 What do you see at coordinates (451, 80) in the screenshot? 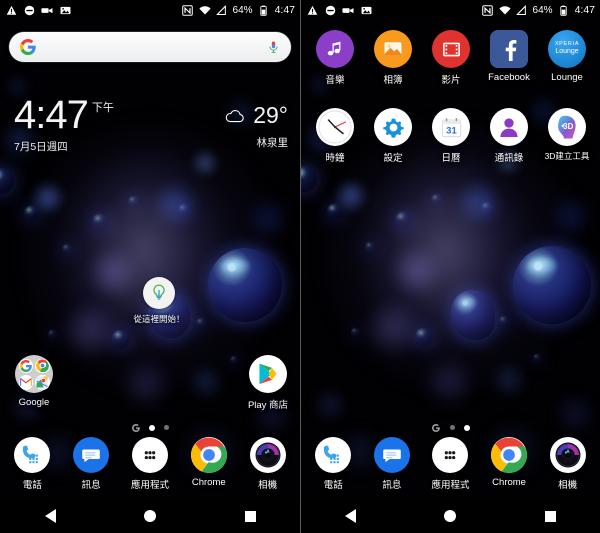
I see `app-label-video: 影片` at bounding box center [451, 80].